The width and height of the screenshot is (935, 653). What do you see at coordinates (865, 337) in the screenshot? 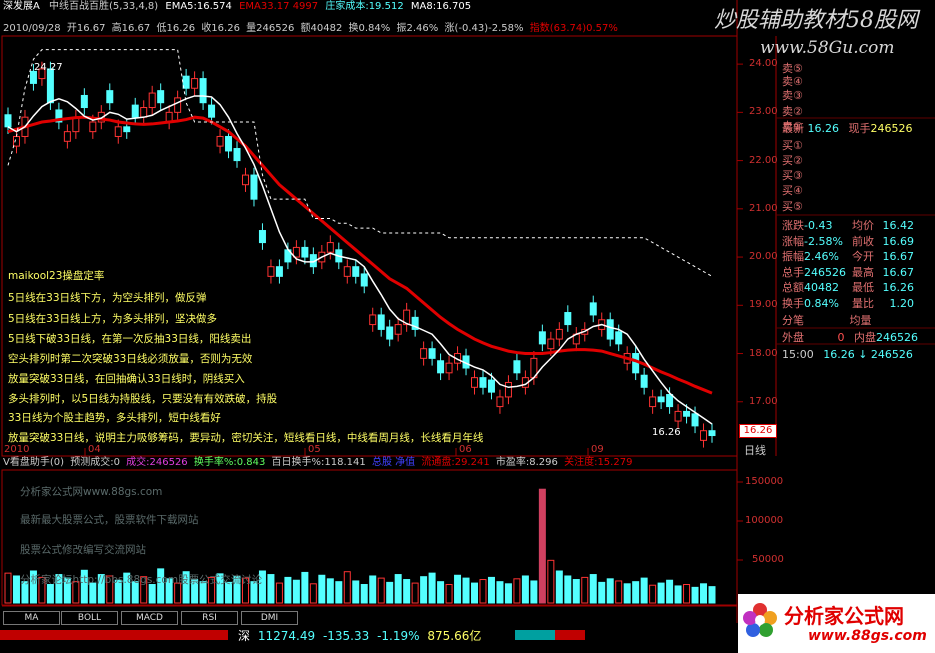
I see `inner-label: 内盘` at bounding box center [865, 337].